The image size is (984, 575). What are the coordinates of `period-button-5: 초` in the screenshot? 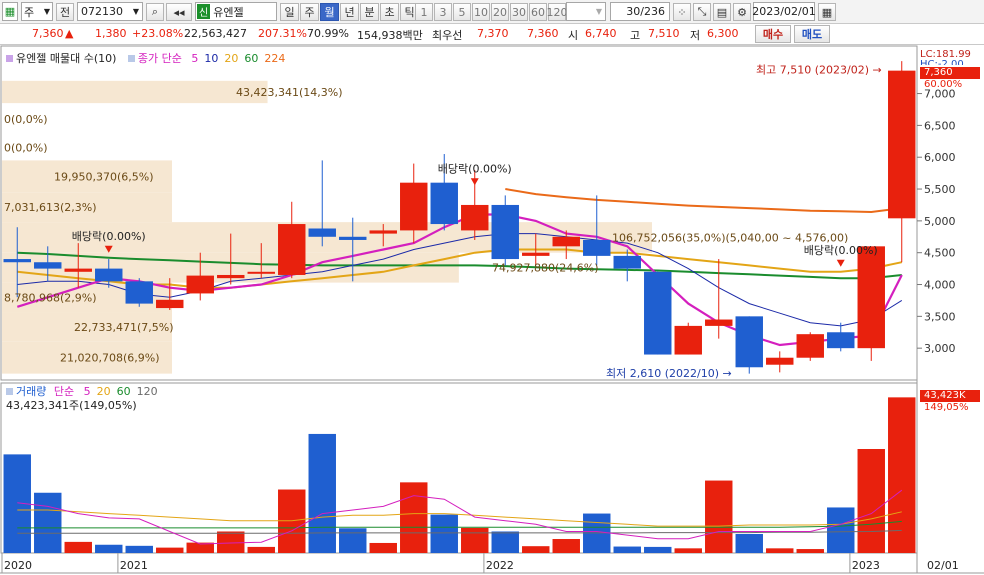 It's located at (389, 12).